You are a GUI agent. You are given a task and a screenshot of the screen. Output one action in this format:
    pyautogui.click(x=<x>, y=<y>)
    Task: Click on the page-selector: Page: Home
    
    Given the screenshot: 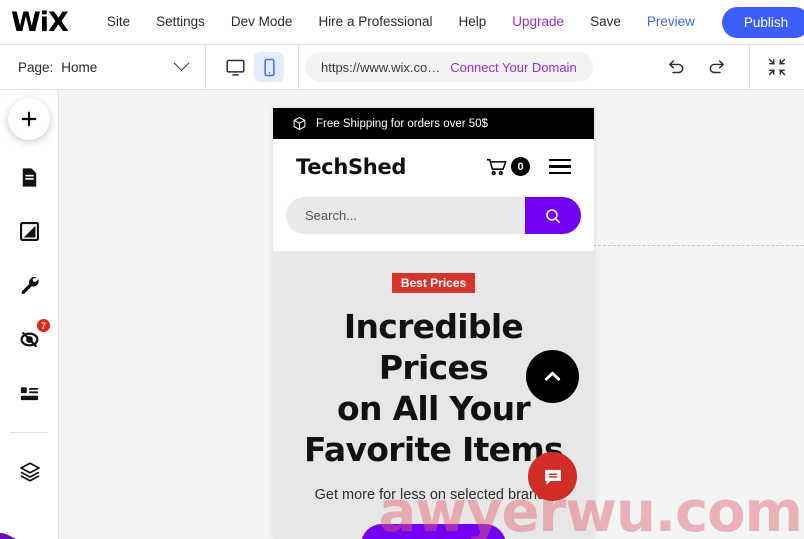 What is the action you would take?
    pyautogui.click(x=102, y=67)
    